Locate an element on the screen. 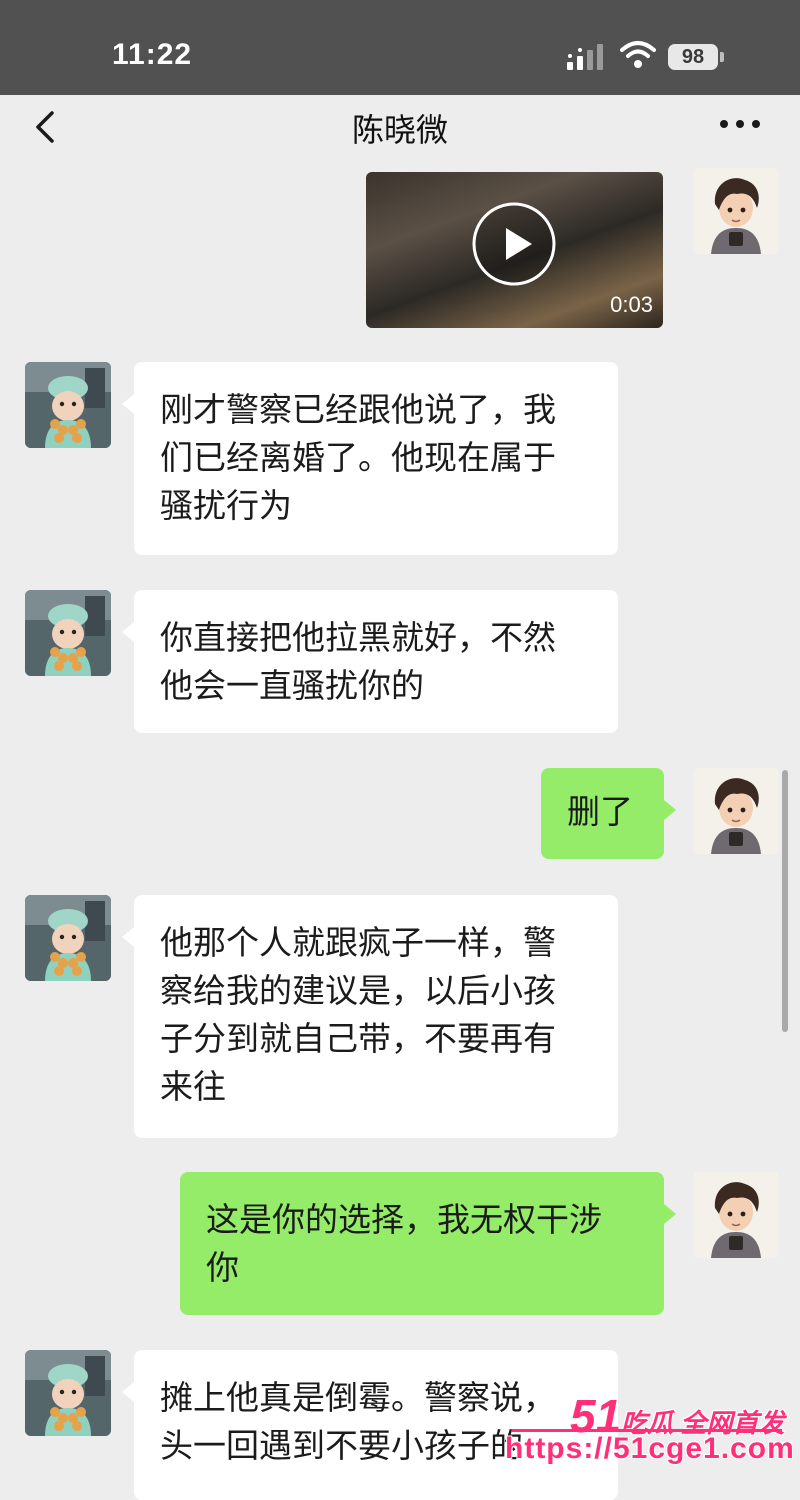  status-time: 11:22 is located at coordinates (152, 54).